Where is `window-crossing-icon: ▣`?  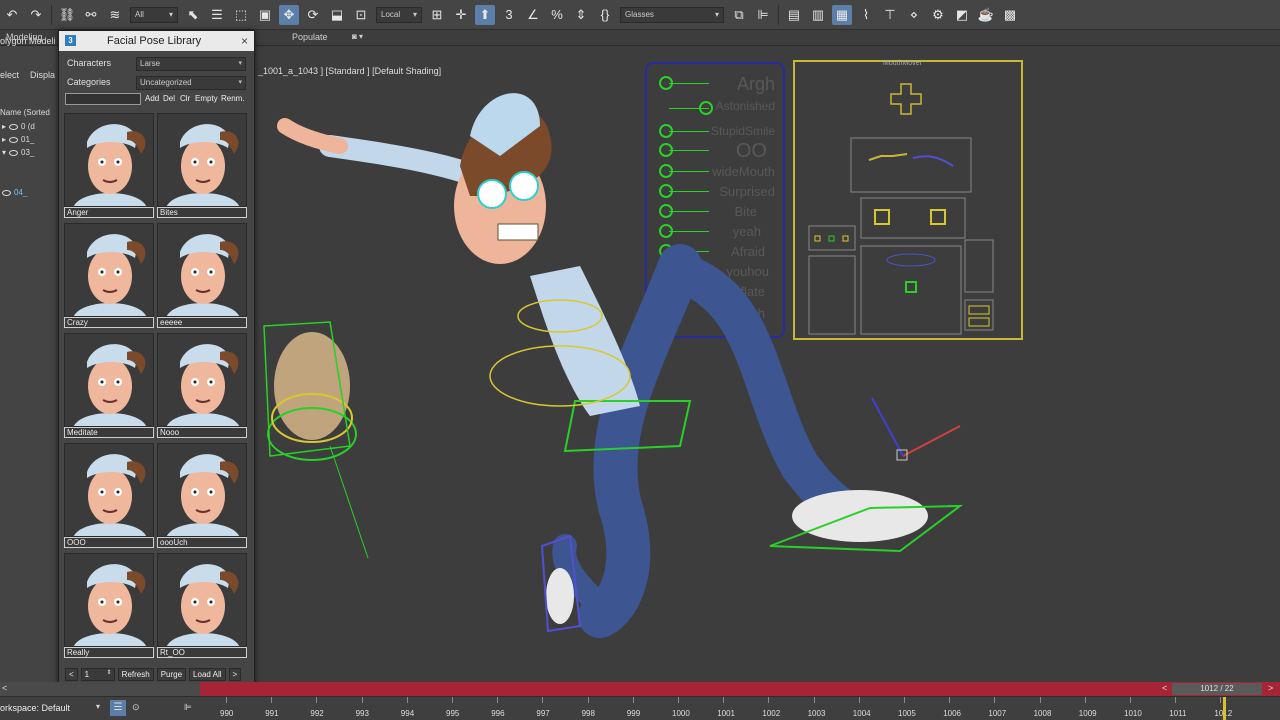
window-crossing-icon: ▣ is located at coordinates (265, 15).